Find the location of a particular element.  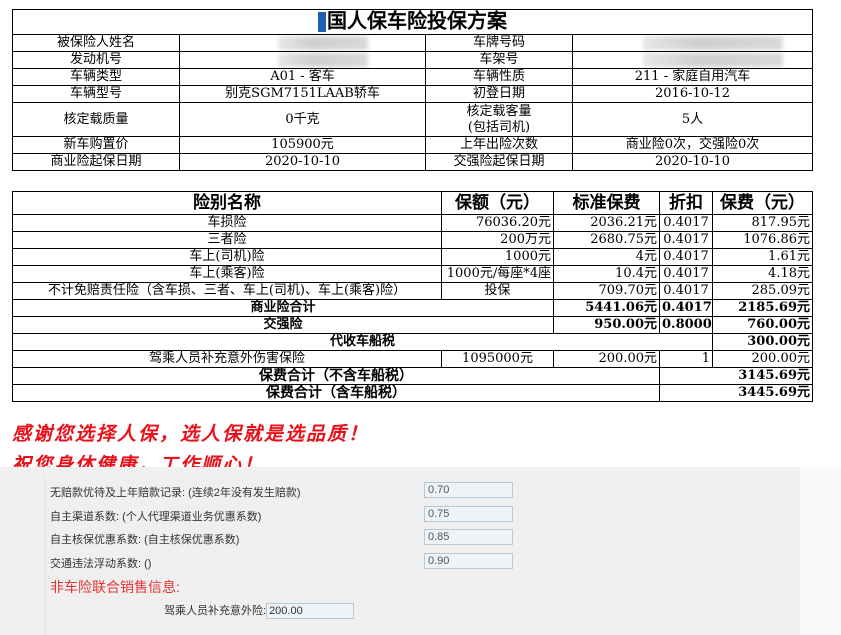

accident-sub-field: 驾乘人员补充意外险: 200.00 is located at coordinates (259, 611).